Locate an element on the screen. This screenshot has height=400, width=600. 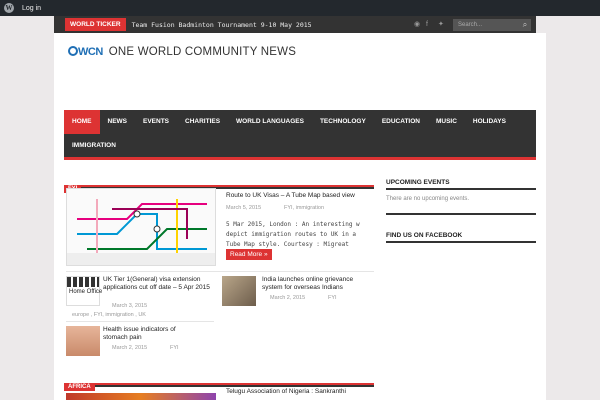
twitter-icon: ✦ is located at coordinates (441, 24).